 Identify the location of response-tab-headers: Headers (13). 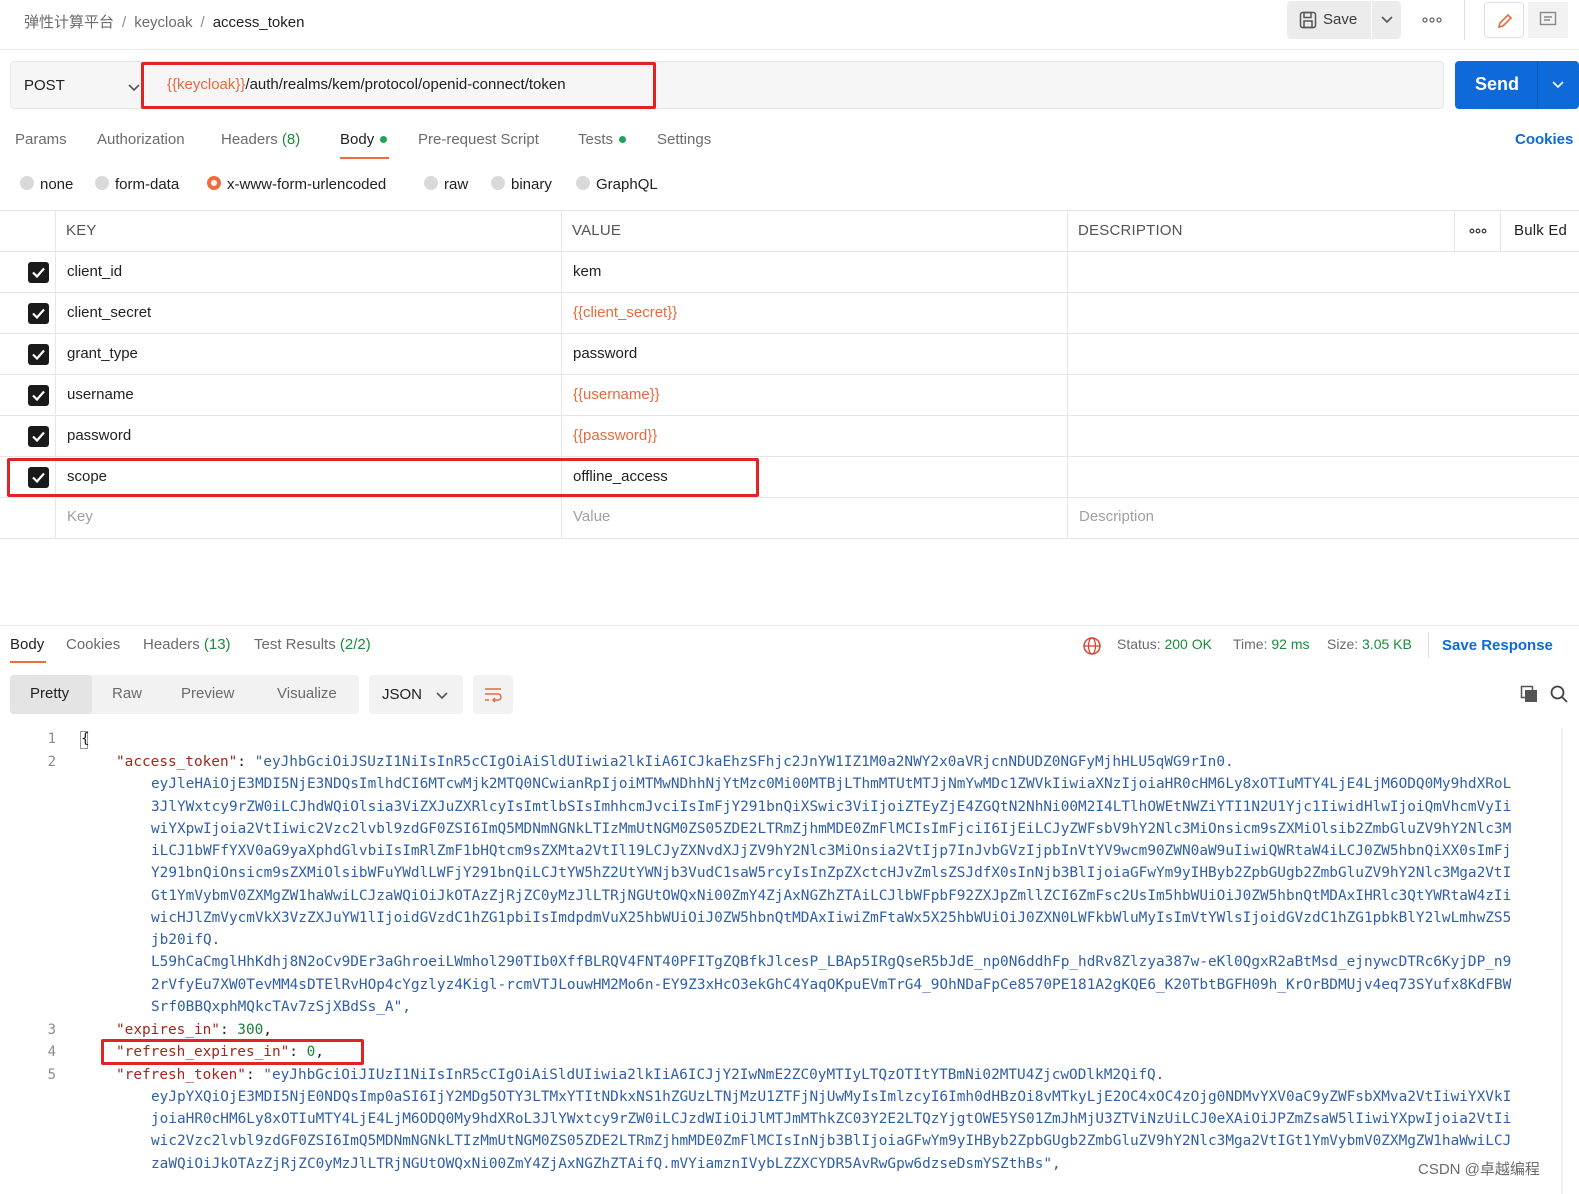
(187, 644).